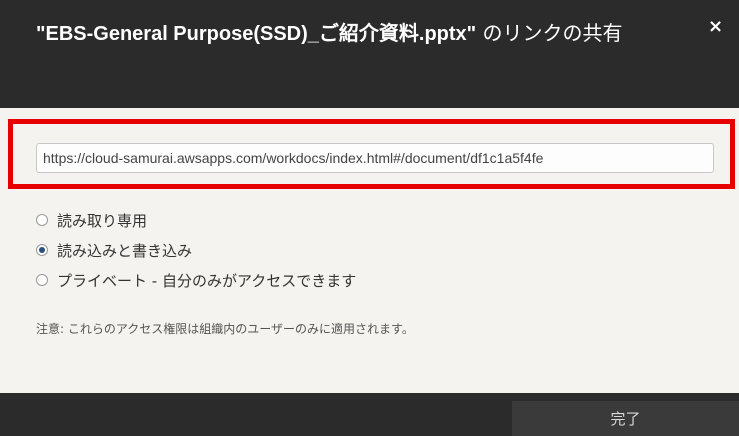 This screenshot has height=436, width=739. I want to click on radio-option-read-only: 読み取り専用, so click(196, 220).